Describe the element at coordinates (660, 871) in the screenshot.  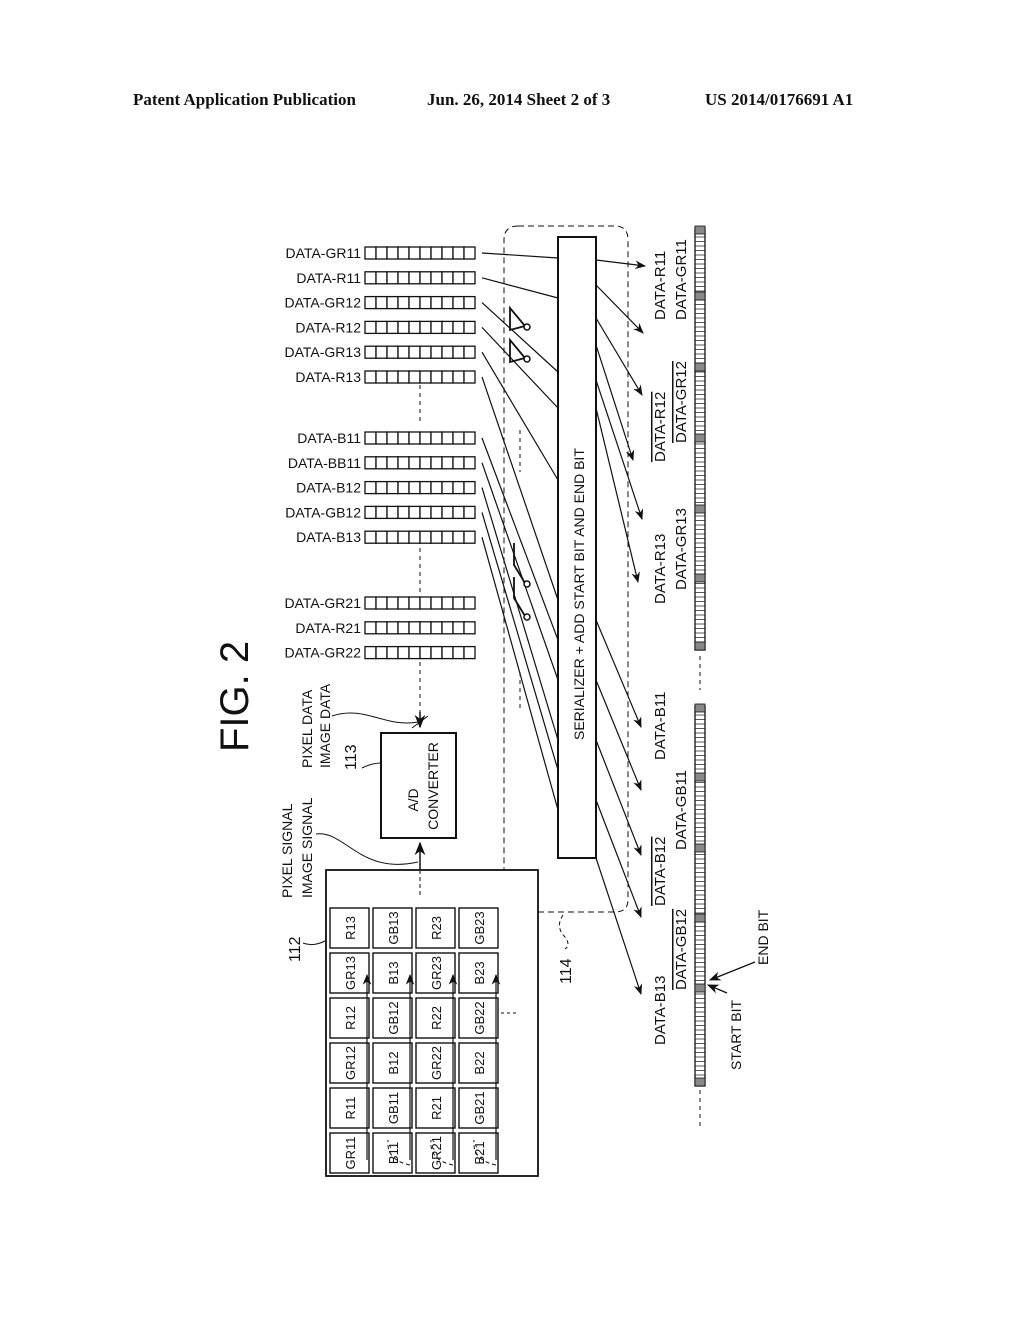
I see `stream-label: DATA-B12` at that location.